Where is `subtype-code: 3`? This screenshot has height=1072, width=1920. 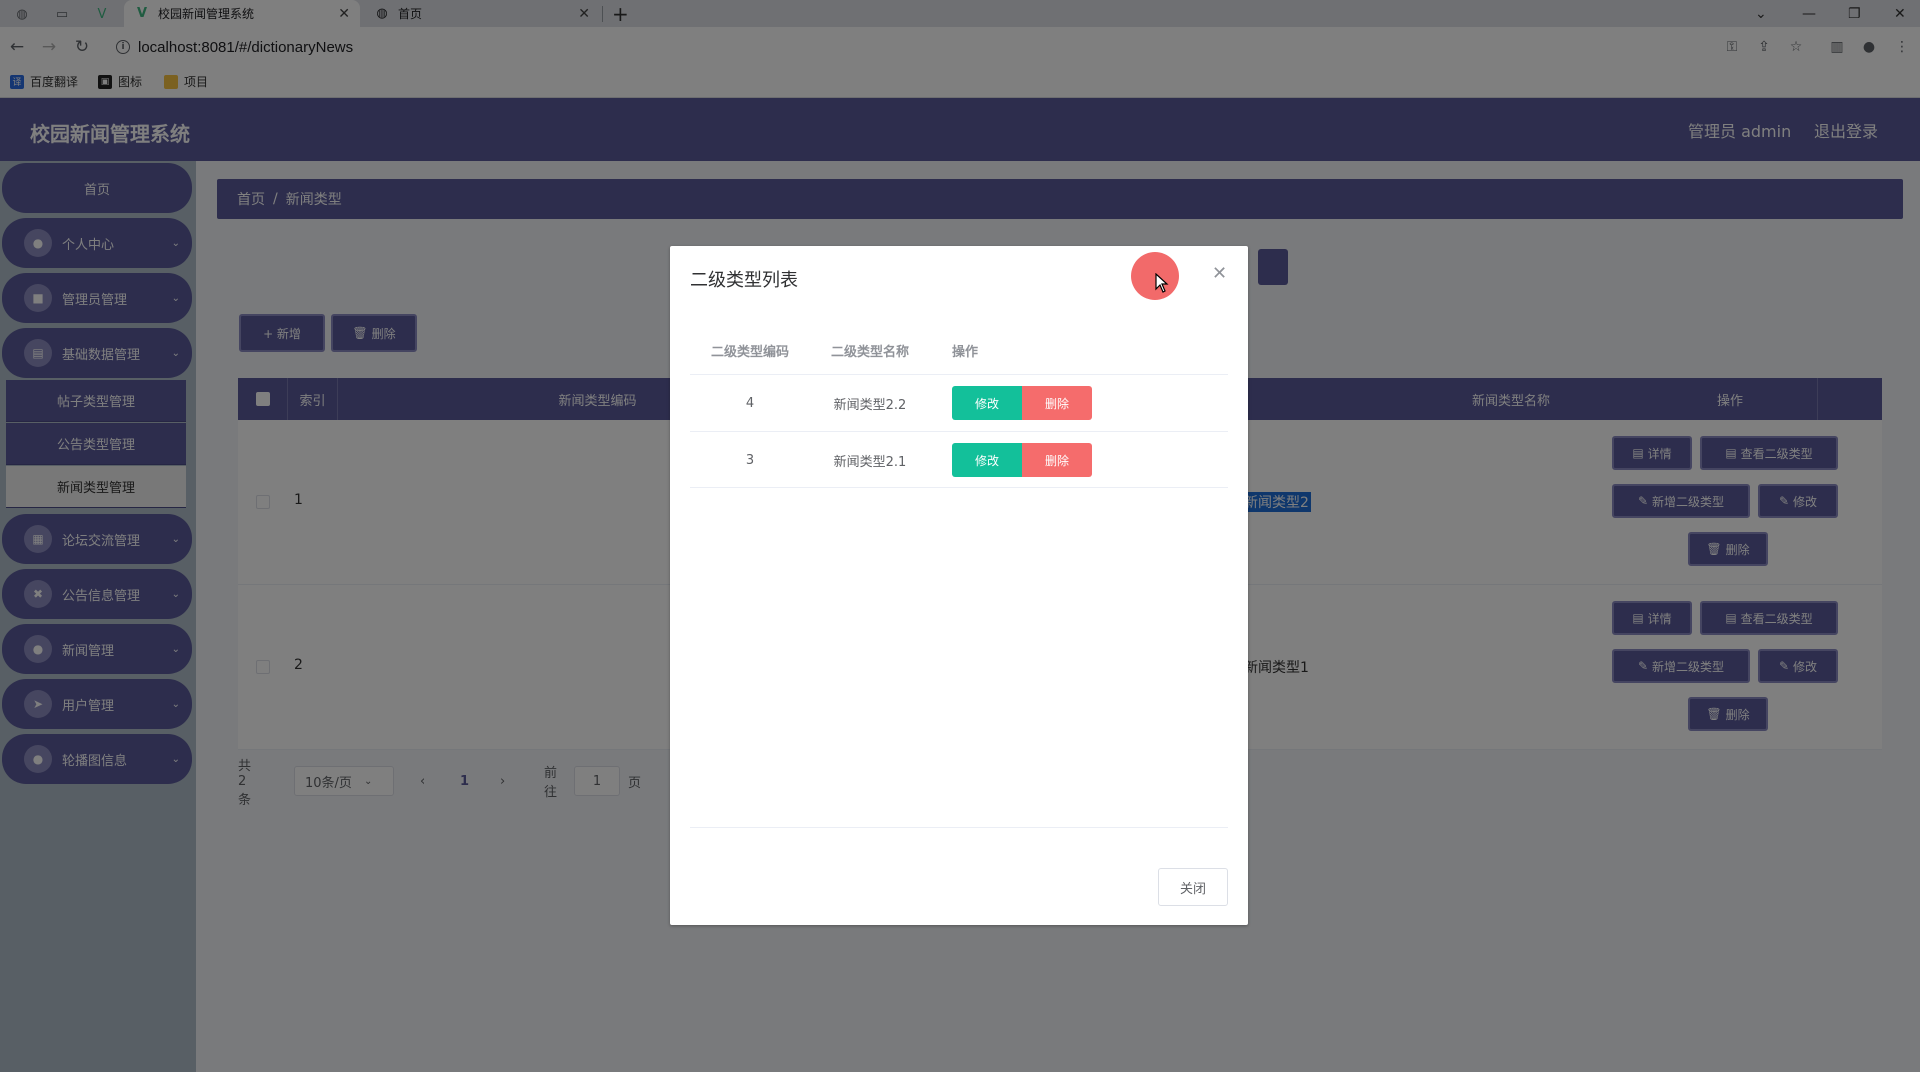 subtype-code: 3 is located at coordinates (750, 460).